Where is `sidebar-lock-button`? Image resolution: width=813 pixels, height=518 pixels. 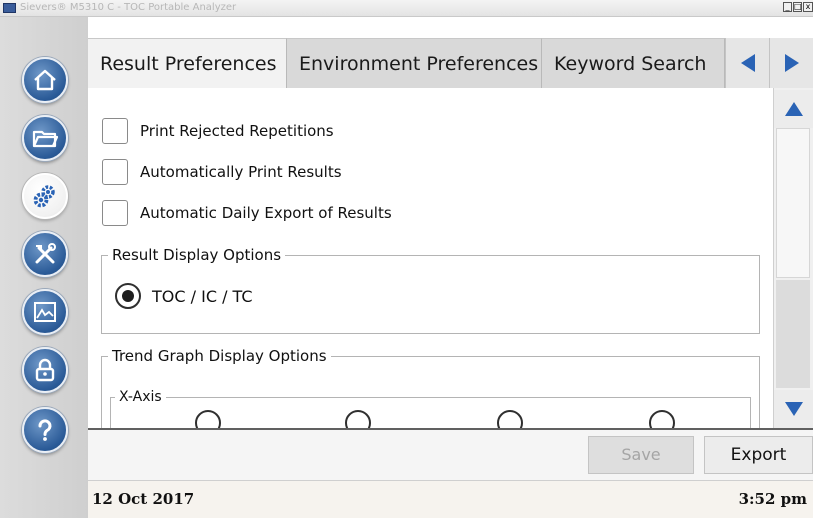 sidebar-lock-button is located at coordinates (45, 370).